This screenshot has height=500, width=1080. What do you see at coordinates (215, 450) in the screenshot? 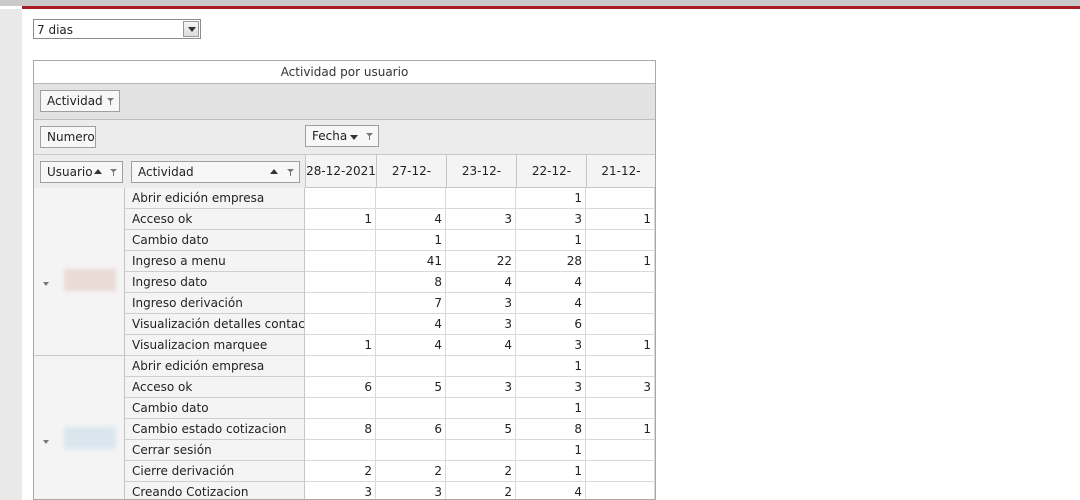
I see `activity-label: Cerrar sesión` at bounding box center [215, 450].